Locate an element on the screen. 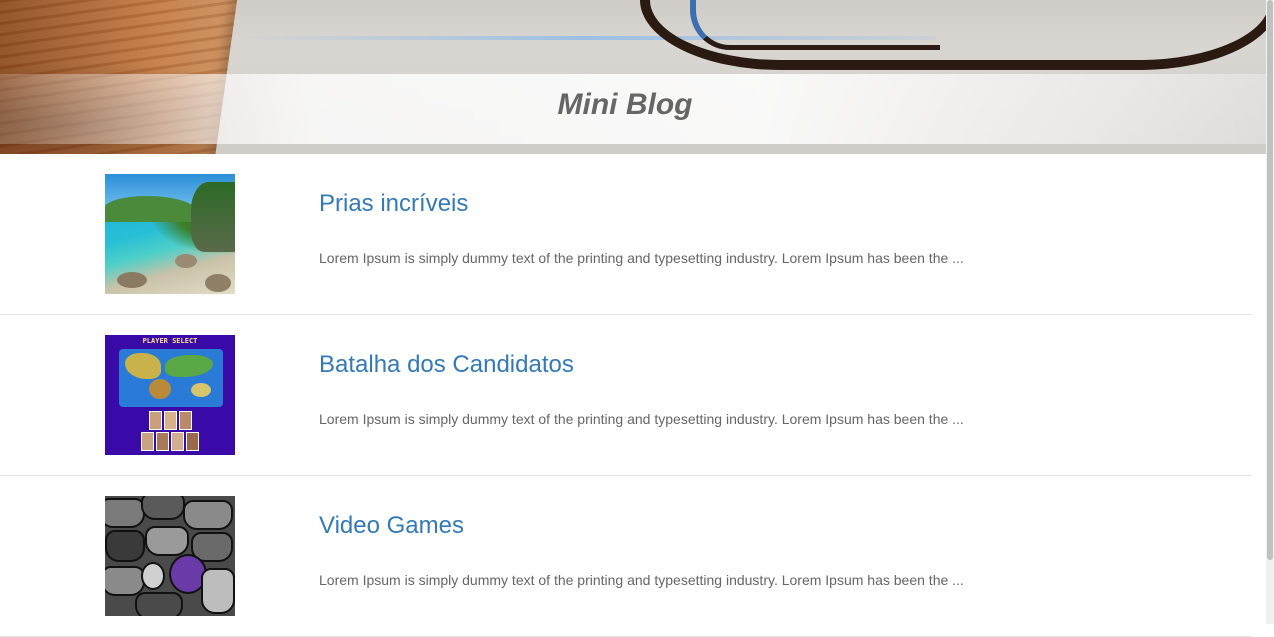  post-title-link: Prias incríveis is located at coordinates (393, 204).